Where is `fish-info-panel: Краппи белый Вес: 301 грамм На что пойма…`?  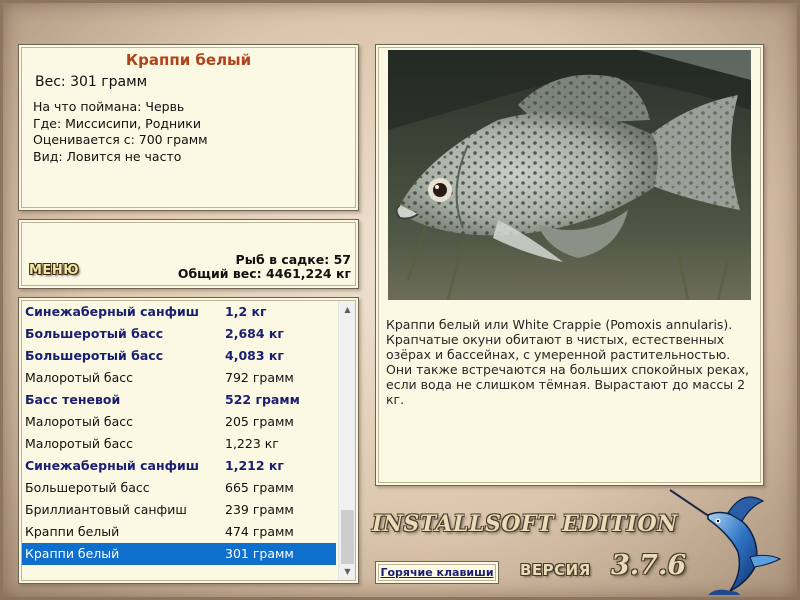 fish-info-panel: Краппи белый Вес: 301 грамм На что пойма… is located at coordinates (188, 127).